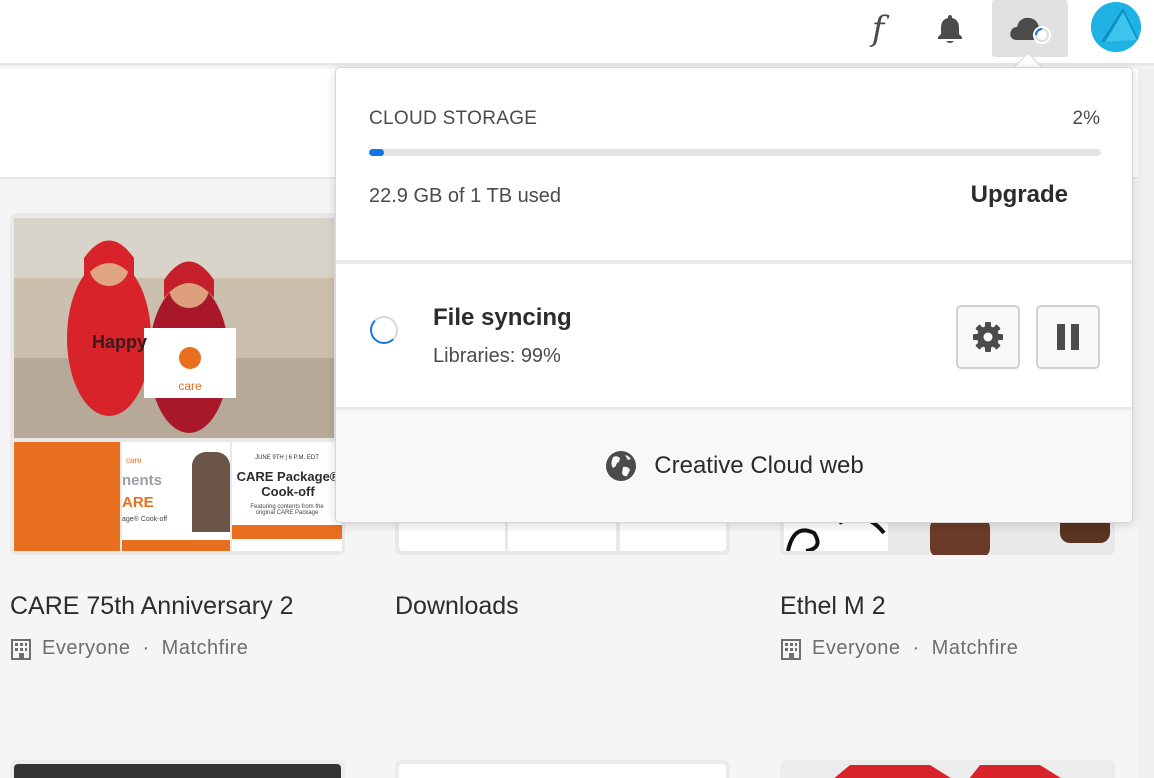 This screenshot has height=778, width=1154. What do you see at coordinates (735, 152) in the screenshot?
I see `storage-progress-bar` at bounding box center [735, 152].